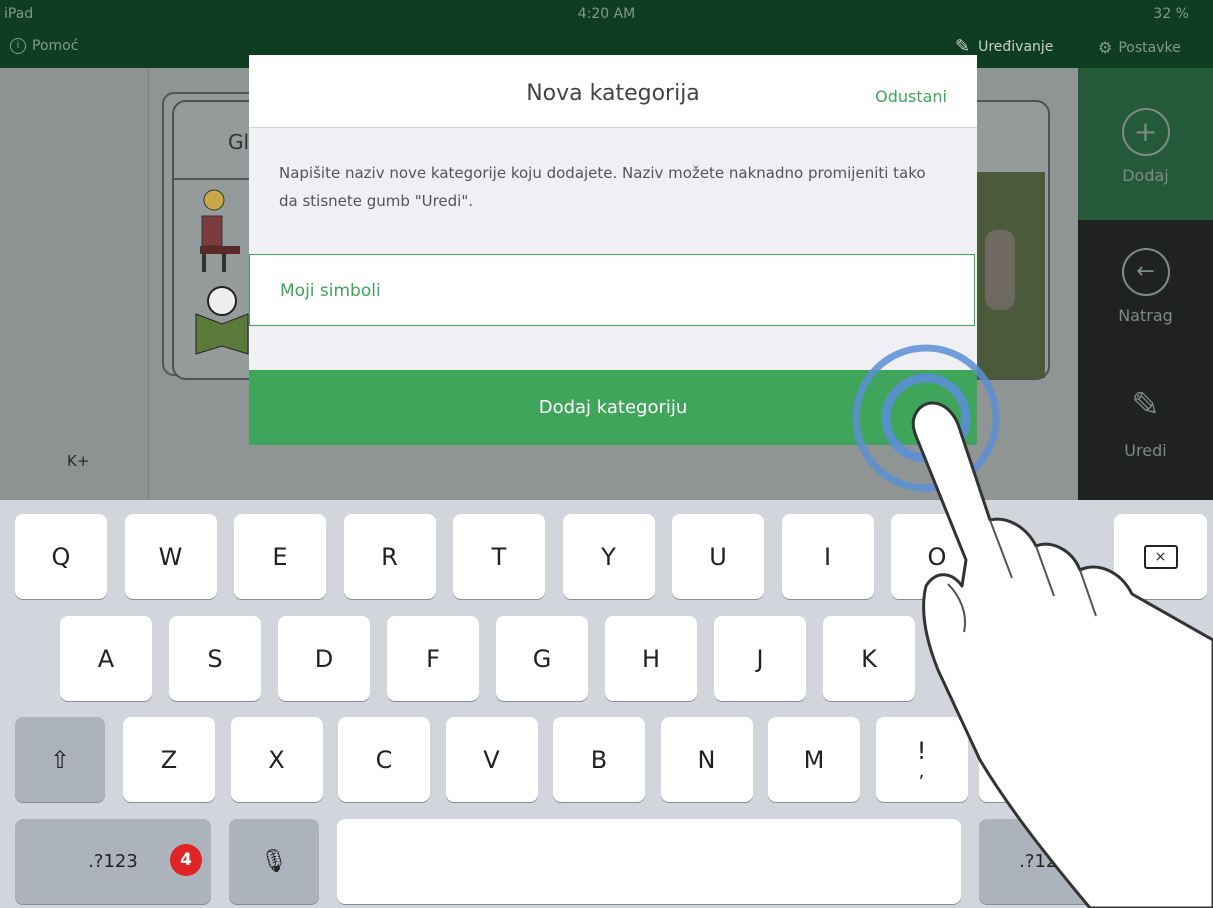 This screenshot has height=908, width=1213. What do you see at coordinates (61, 556) in the screenshot?
I see `key-q: Q` at bounding box center [61, 556].